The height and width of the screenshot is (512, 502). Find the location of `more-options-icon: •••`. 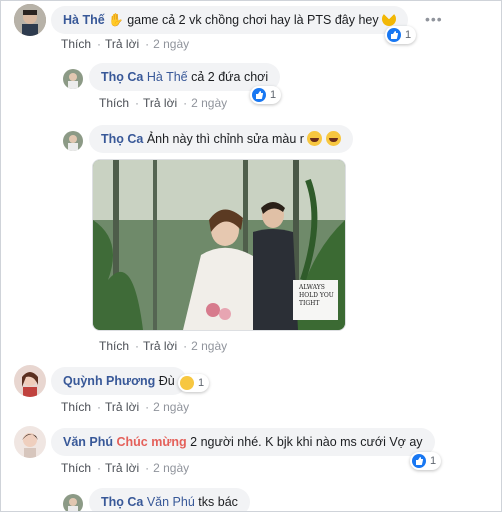

more-options-icon: ••• is located at coordinates (434, 19).